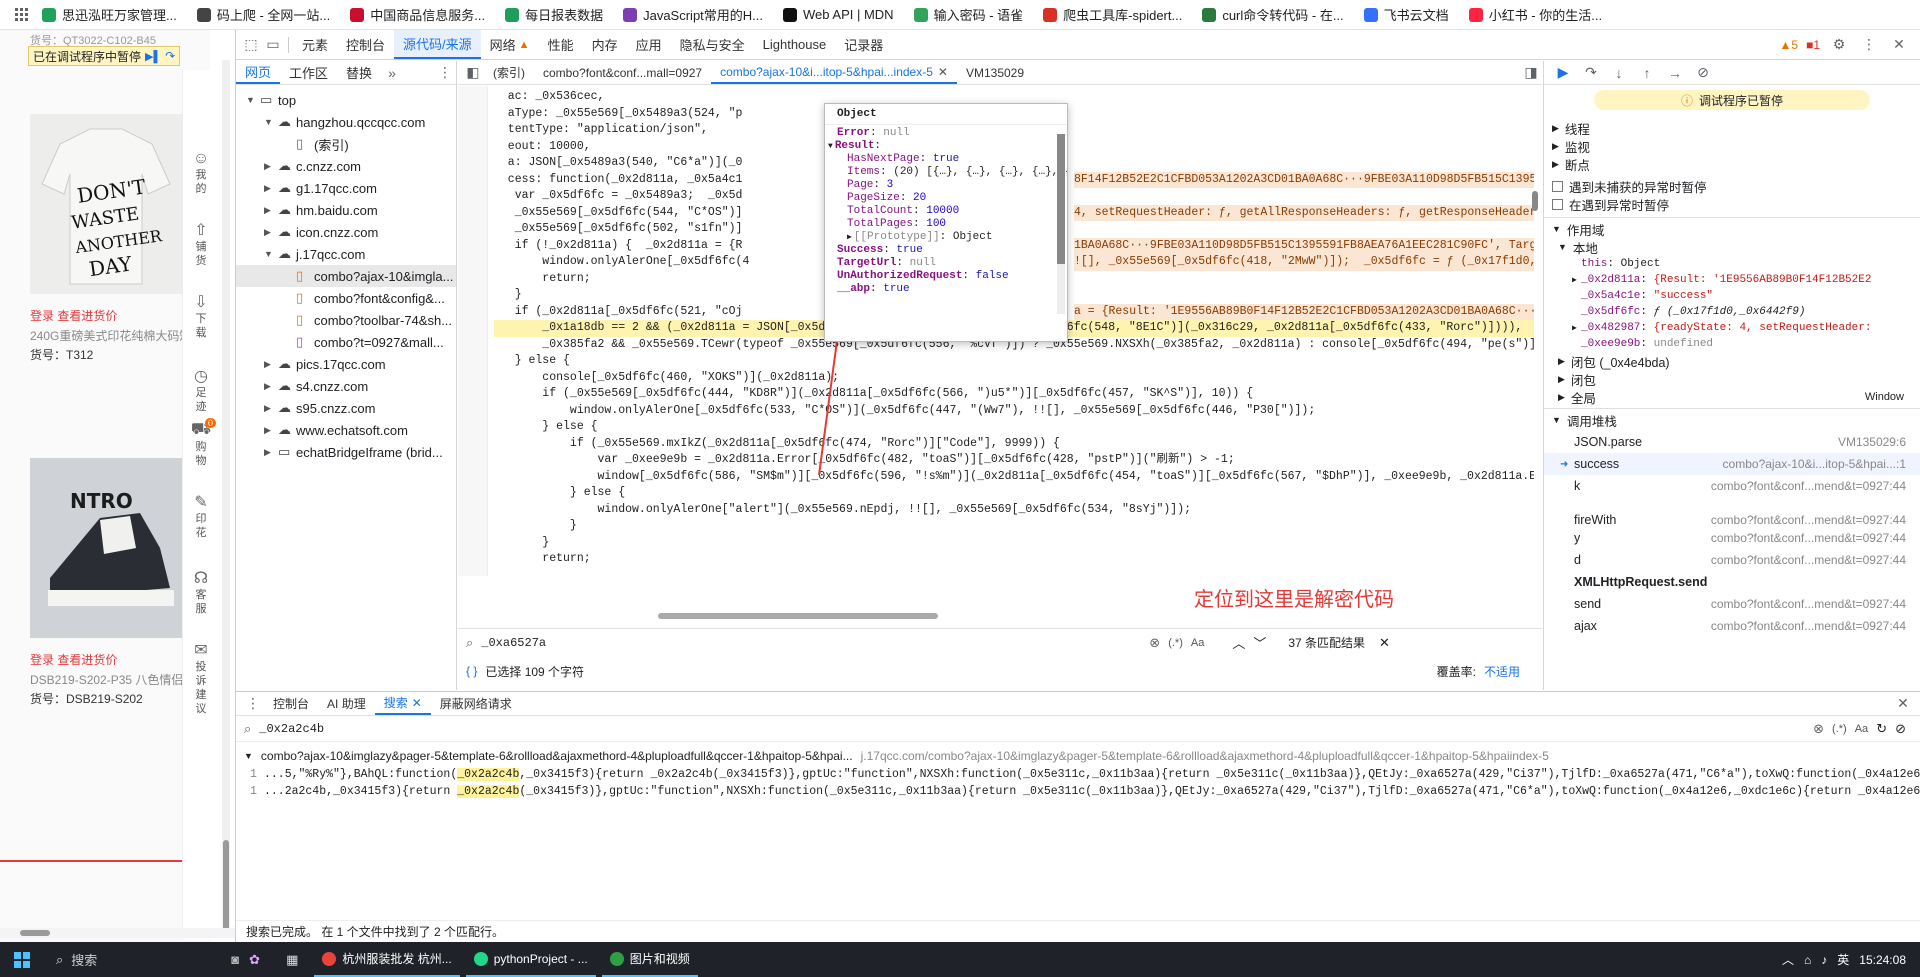 Image resolution: width=1920 pixels, height=977 pixels. I want to click on taskbar-app: 图片和视频, so click(649, 960).